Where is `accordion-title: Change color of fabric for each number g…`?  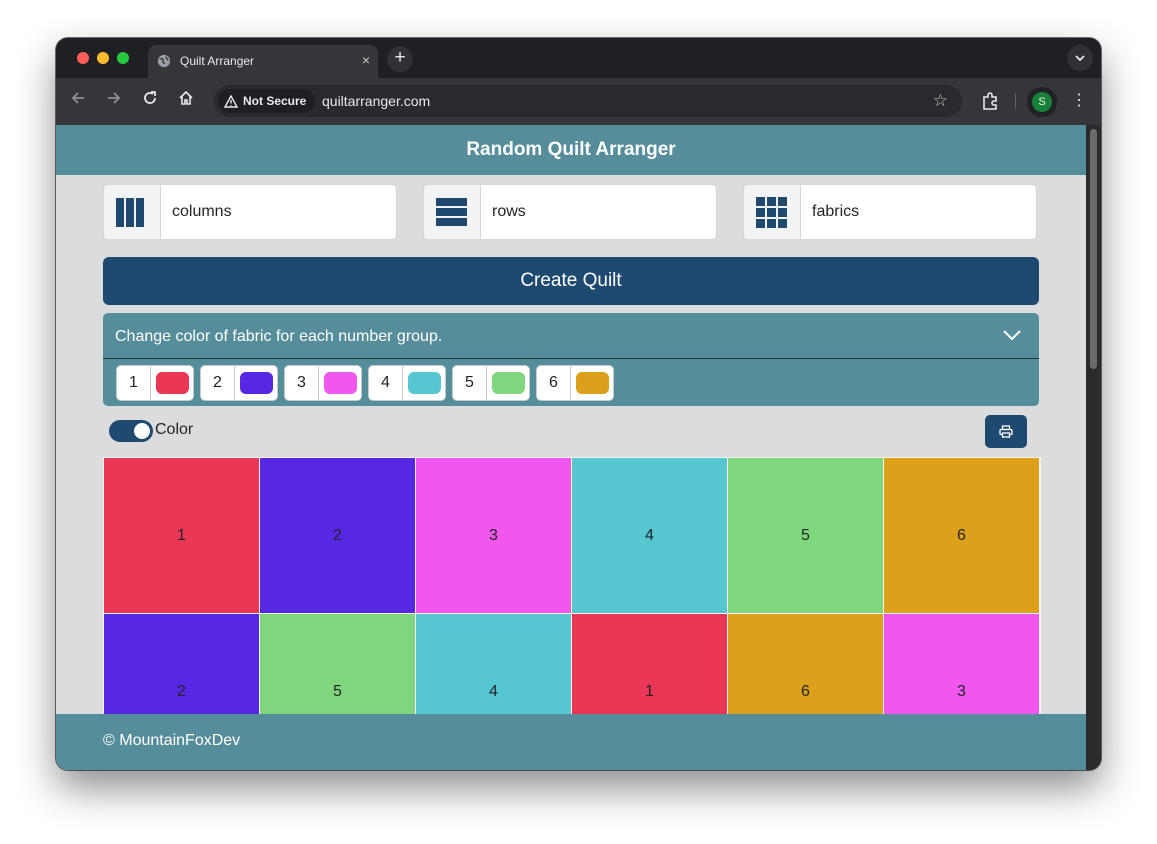 accordion-title: Change color of fabric for each number g… is located at coordinates (279, 336).